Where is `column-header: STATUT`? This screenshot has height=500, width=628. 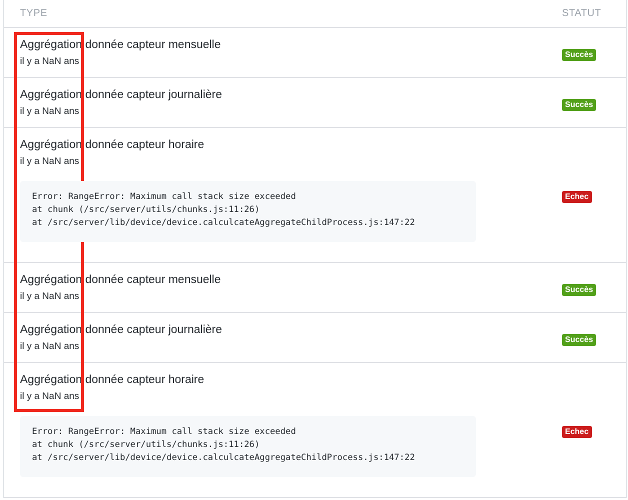
column-header: STATUT is located at coordinates (582, 13).